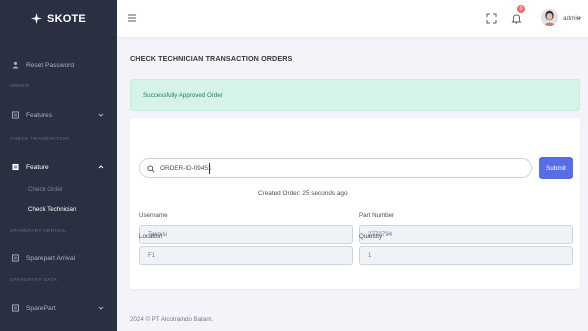 This screenshot has height=331, width=588. What do you see at coordinates (246, 255) in the screenshot?
I see `location-field: F1` at bounding box center [246, 255].